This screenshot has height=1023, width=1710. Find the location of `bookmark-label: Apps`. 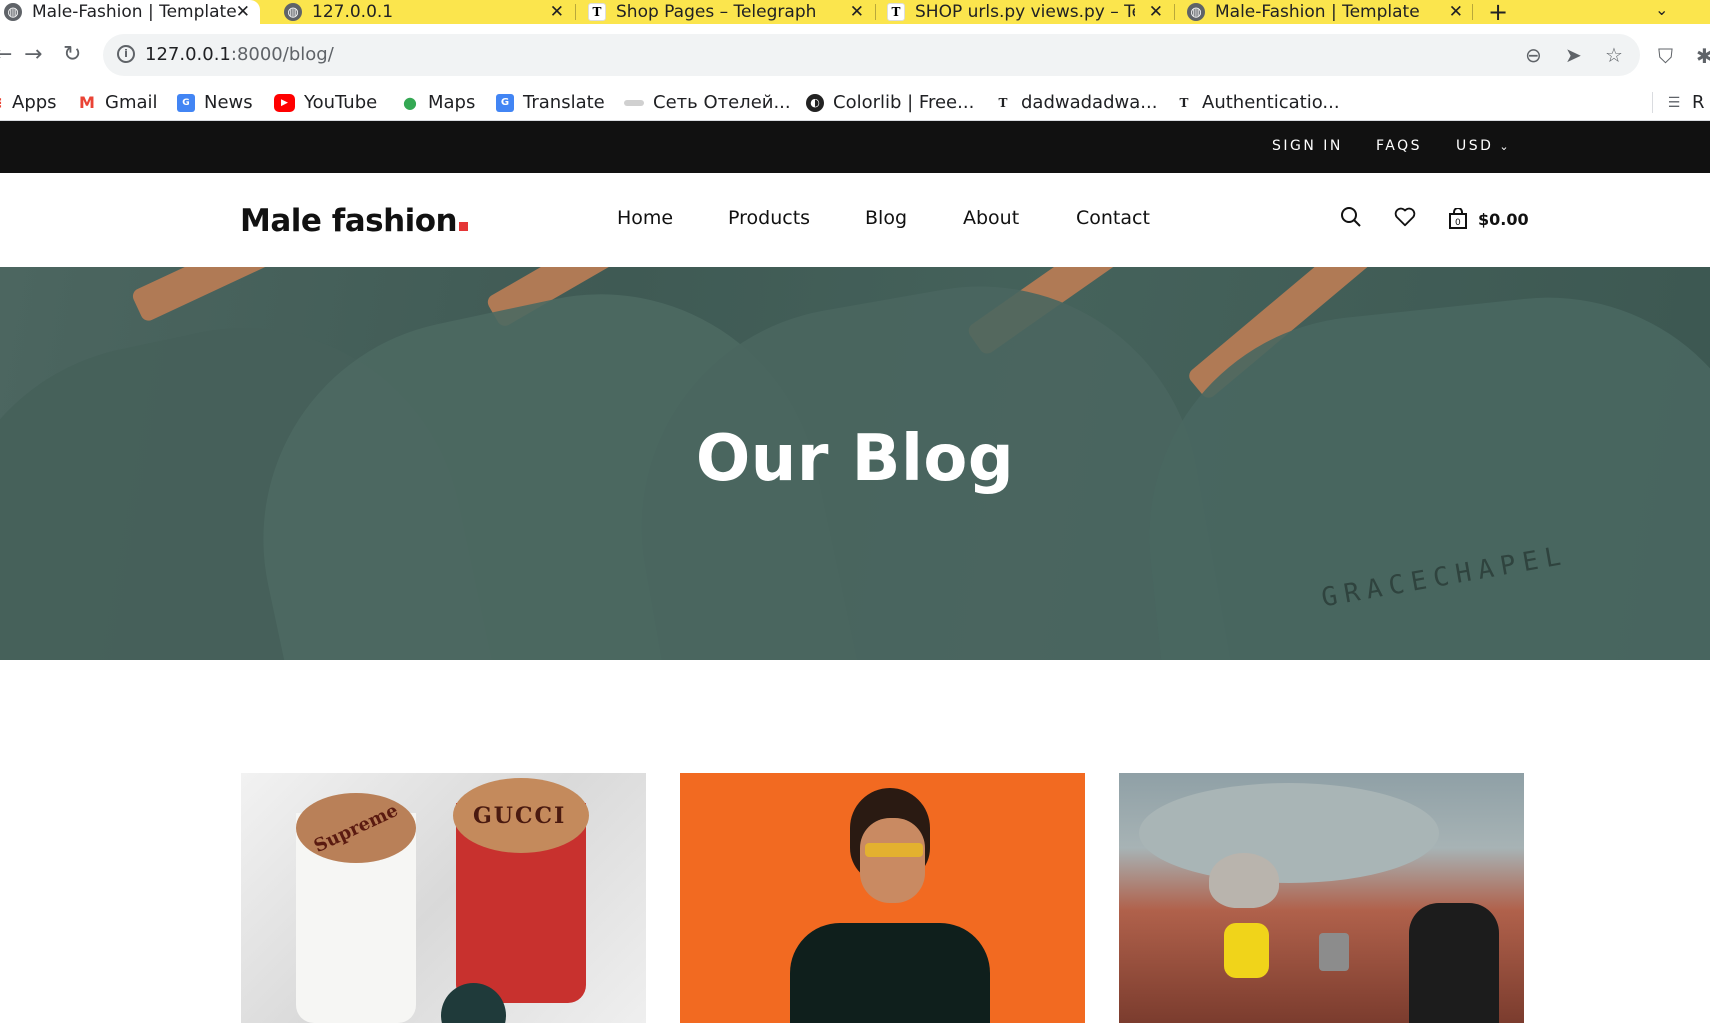

bookmark-label: Apps is located at coordinates (34, 102).